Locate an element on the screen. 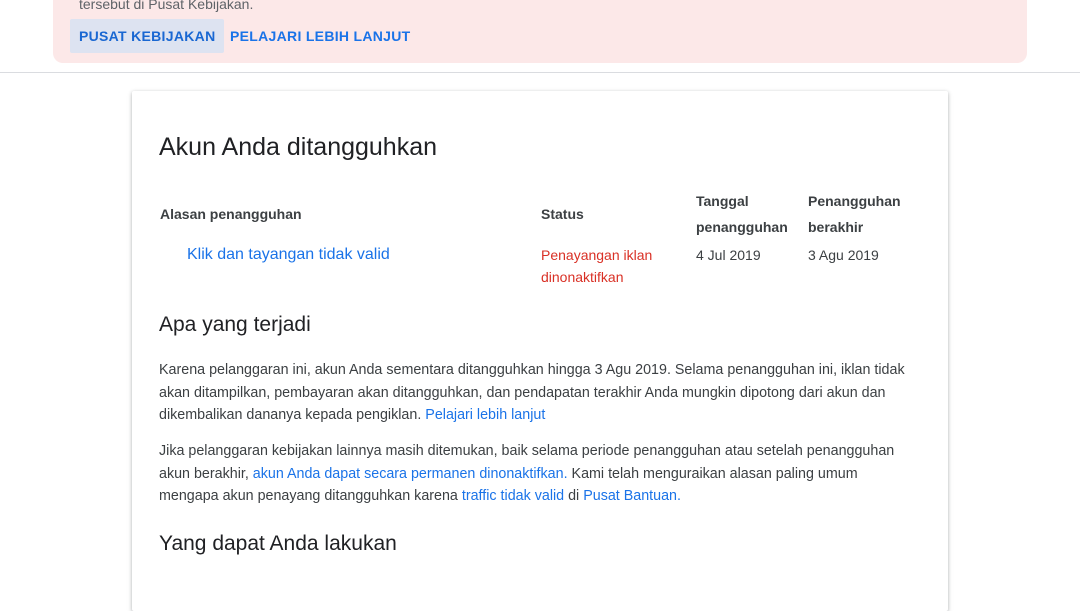  suspend-end-value: 3 Agu 2019 is located at coordinates (843, 255).